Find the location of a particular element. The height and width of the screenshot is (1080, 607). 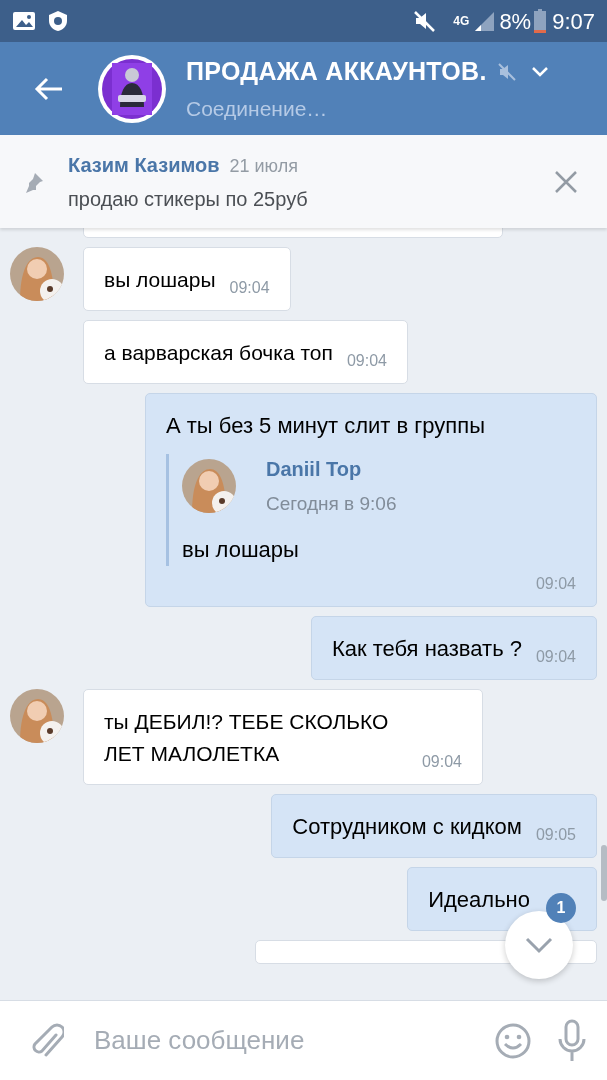

clock: 9:07 is located at coordinates (573, 21).